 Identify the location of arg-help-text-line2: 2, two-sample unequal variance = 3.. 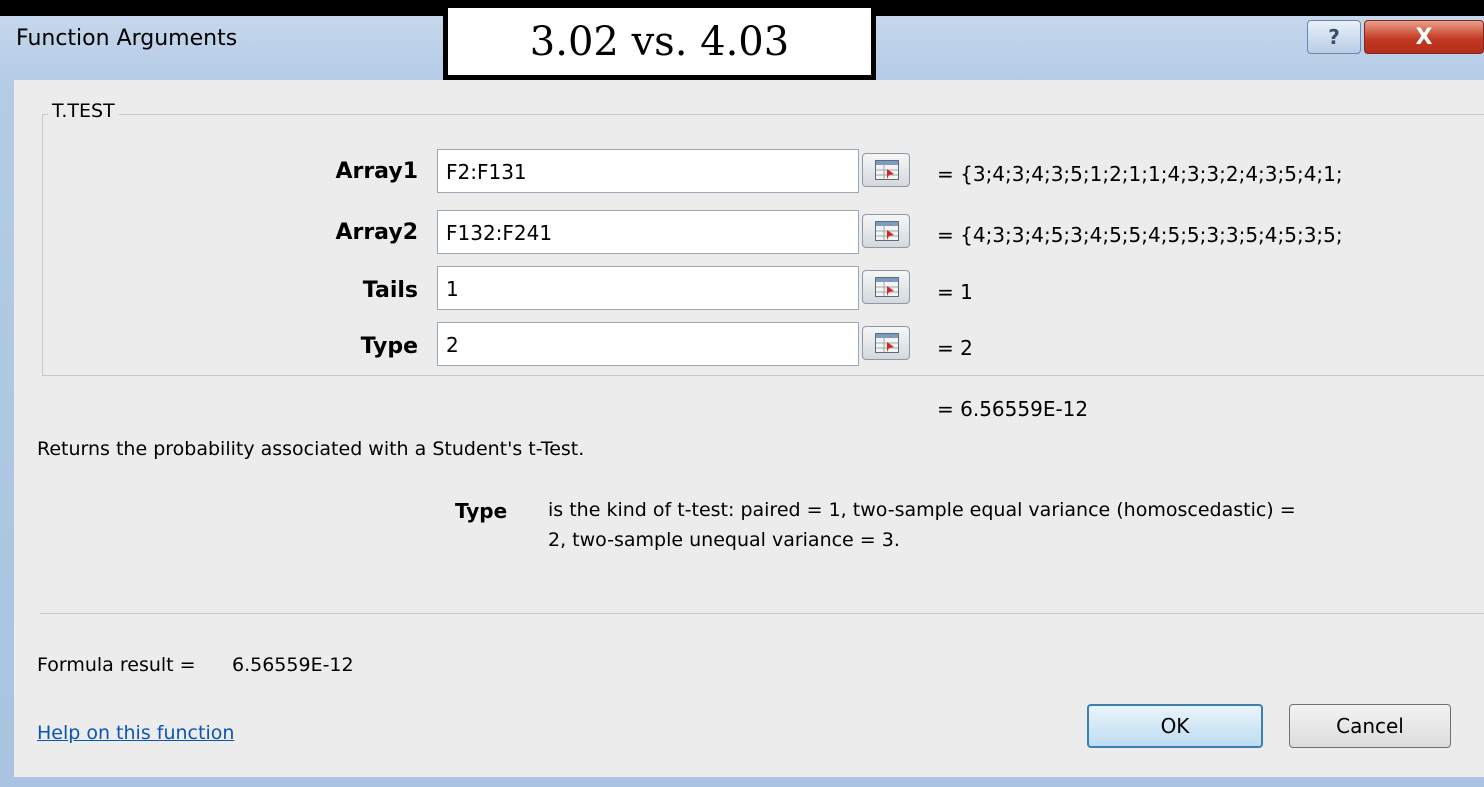
(724, 540).